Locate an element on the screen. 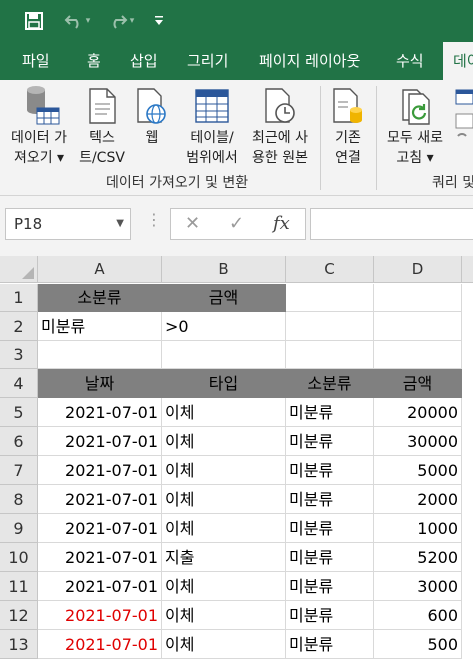 The width and height of the screenshot is (473, 668). get-data-button: 데이터 가 져오기 ▾ is located at coordinates (39, 126).